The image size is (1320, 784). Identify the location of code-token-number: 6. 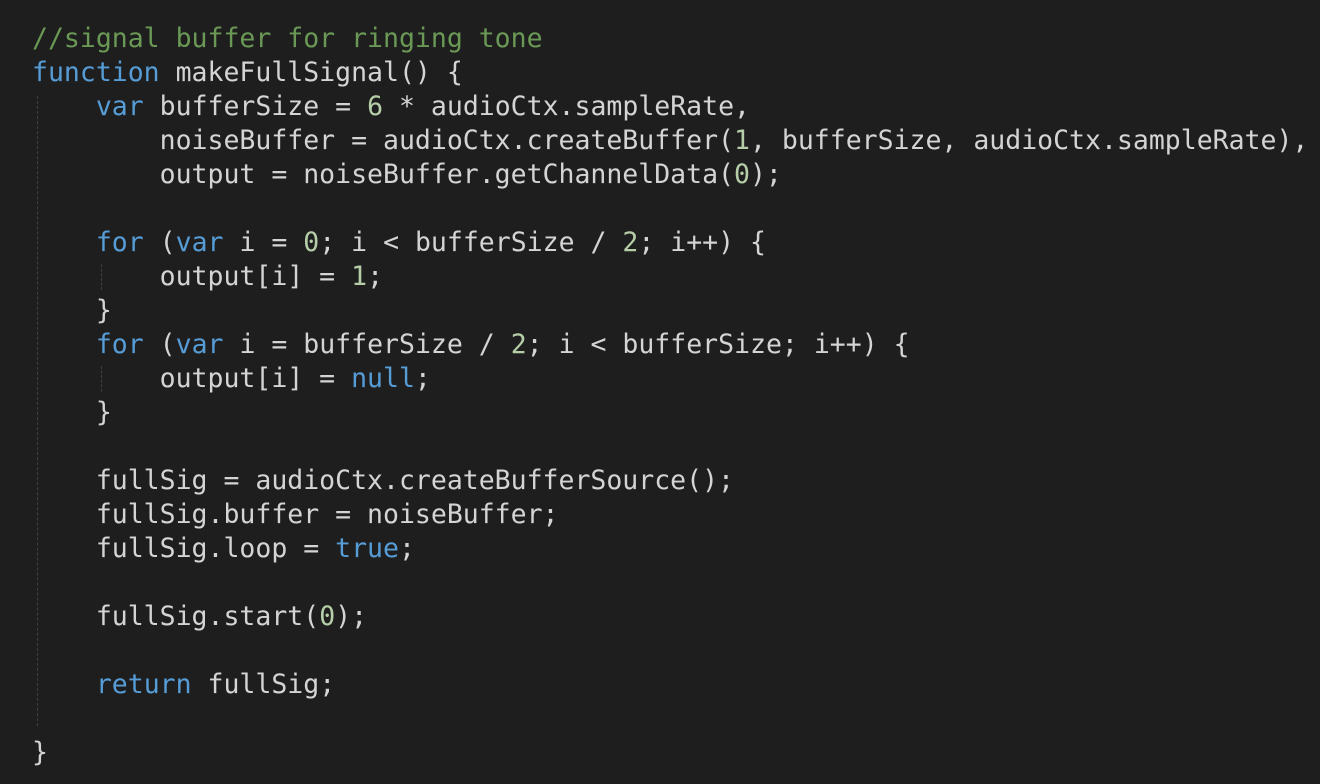
(375, 106).